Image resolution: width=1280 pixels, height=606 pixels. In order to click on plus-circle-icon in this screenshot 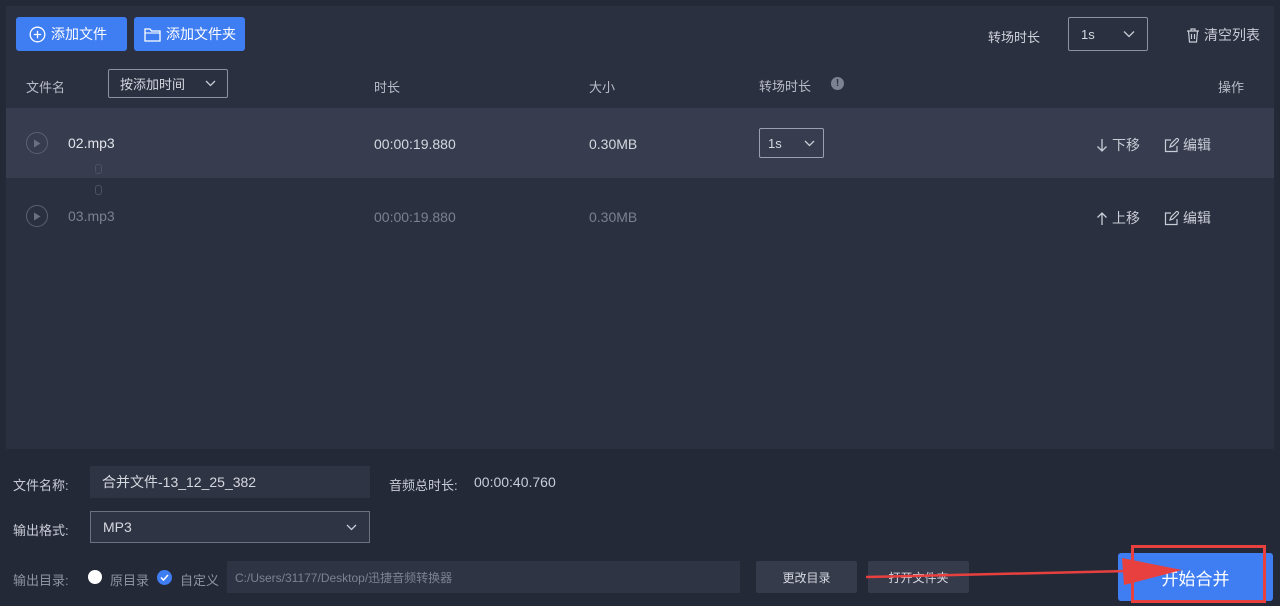, I will do `click(37, 34)`.